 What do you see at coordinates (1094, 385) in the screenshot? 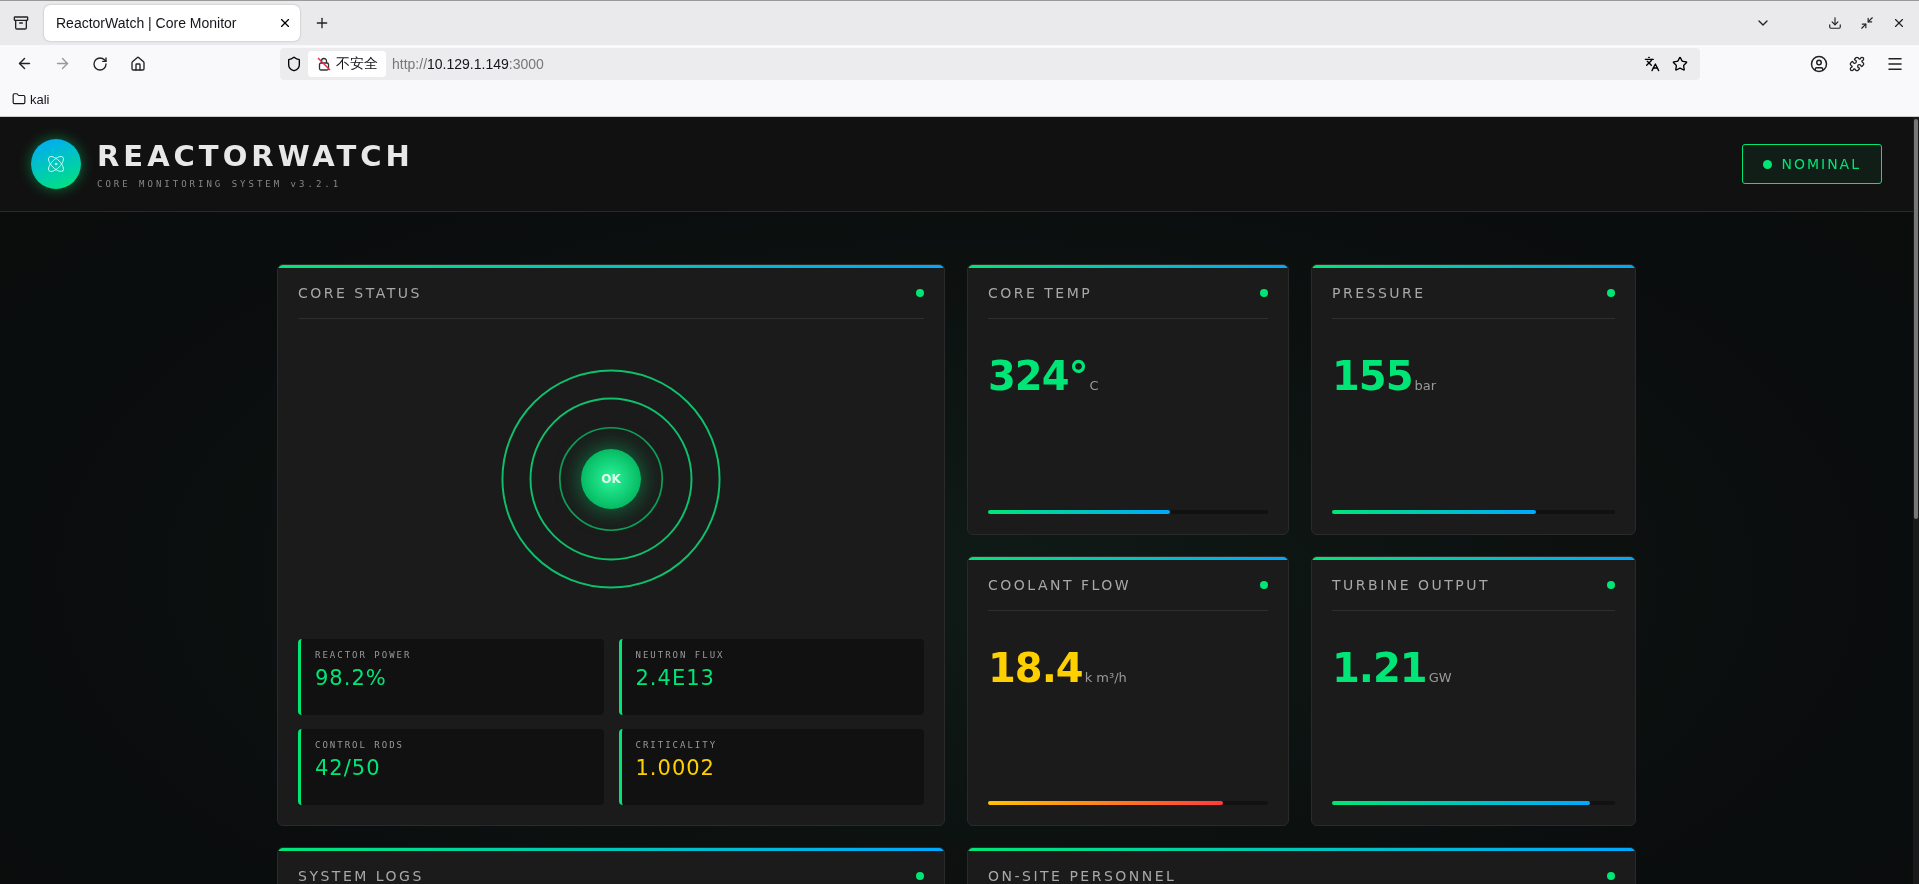
I see `metric-unit: C` at bounding box center [1094, 385].